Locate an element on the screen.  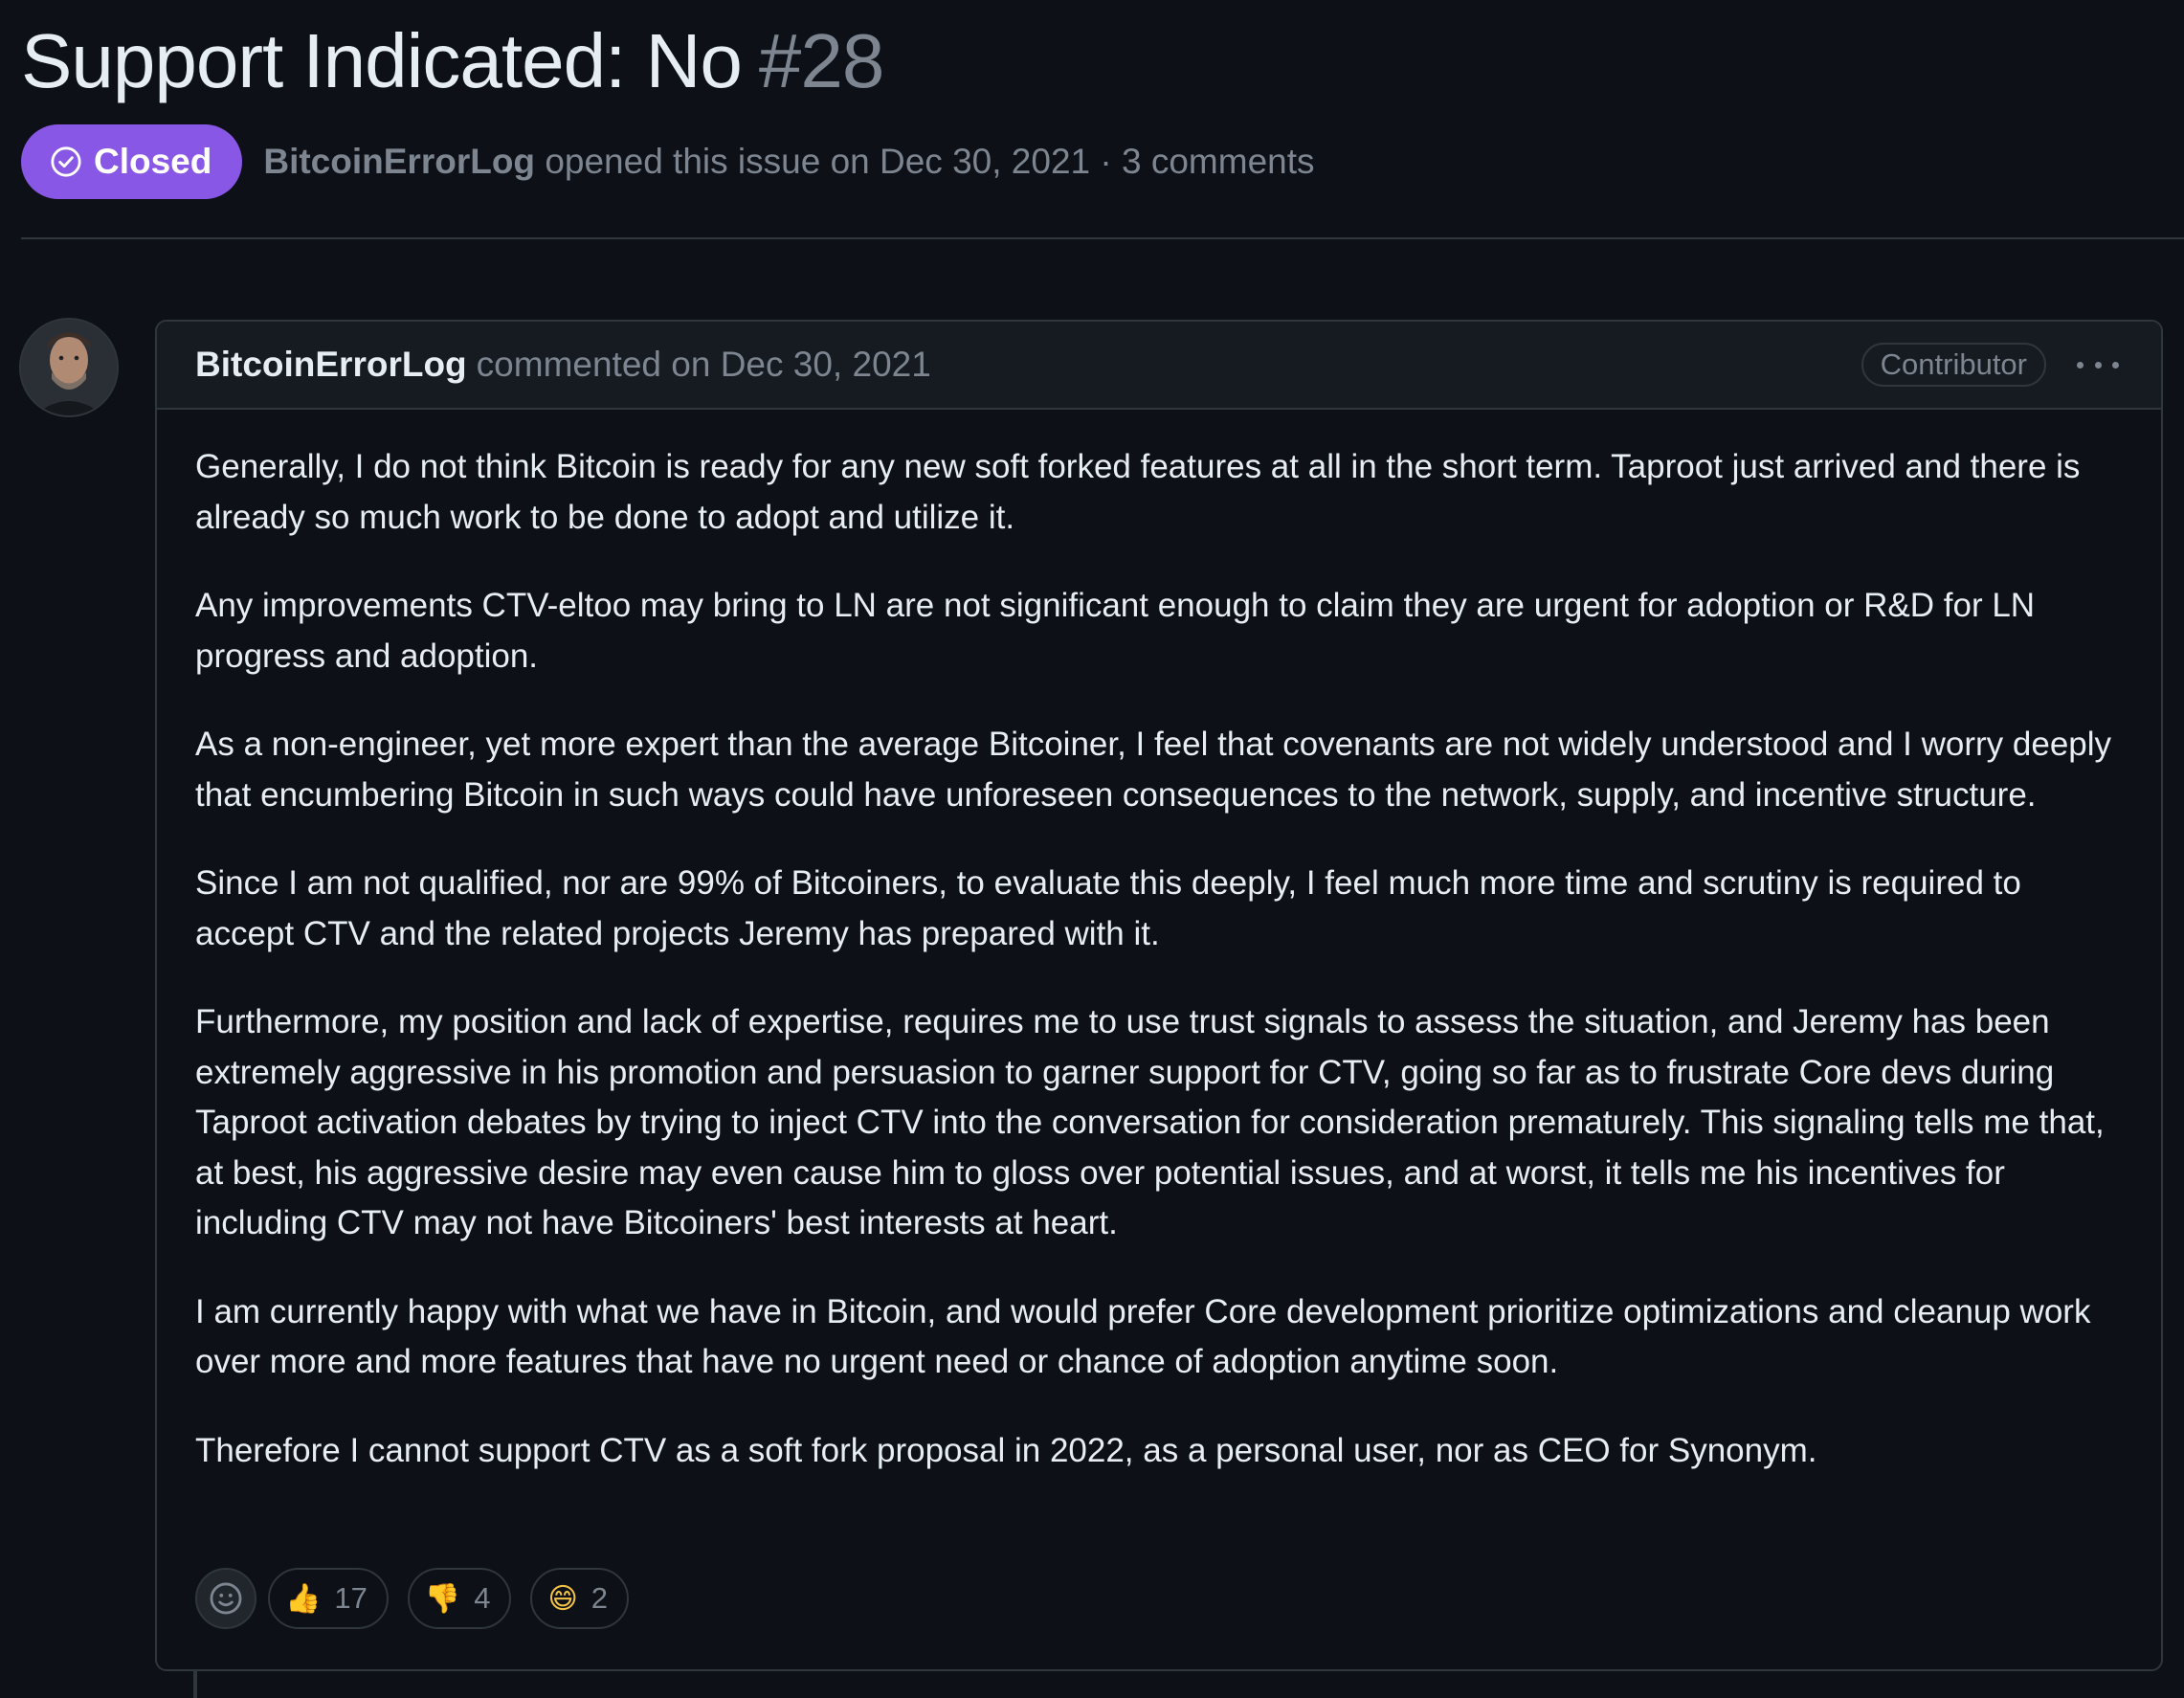
comment-timestamp: commented on Dec 30, 2021 is located at coordinates (704, 365).